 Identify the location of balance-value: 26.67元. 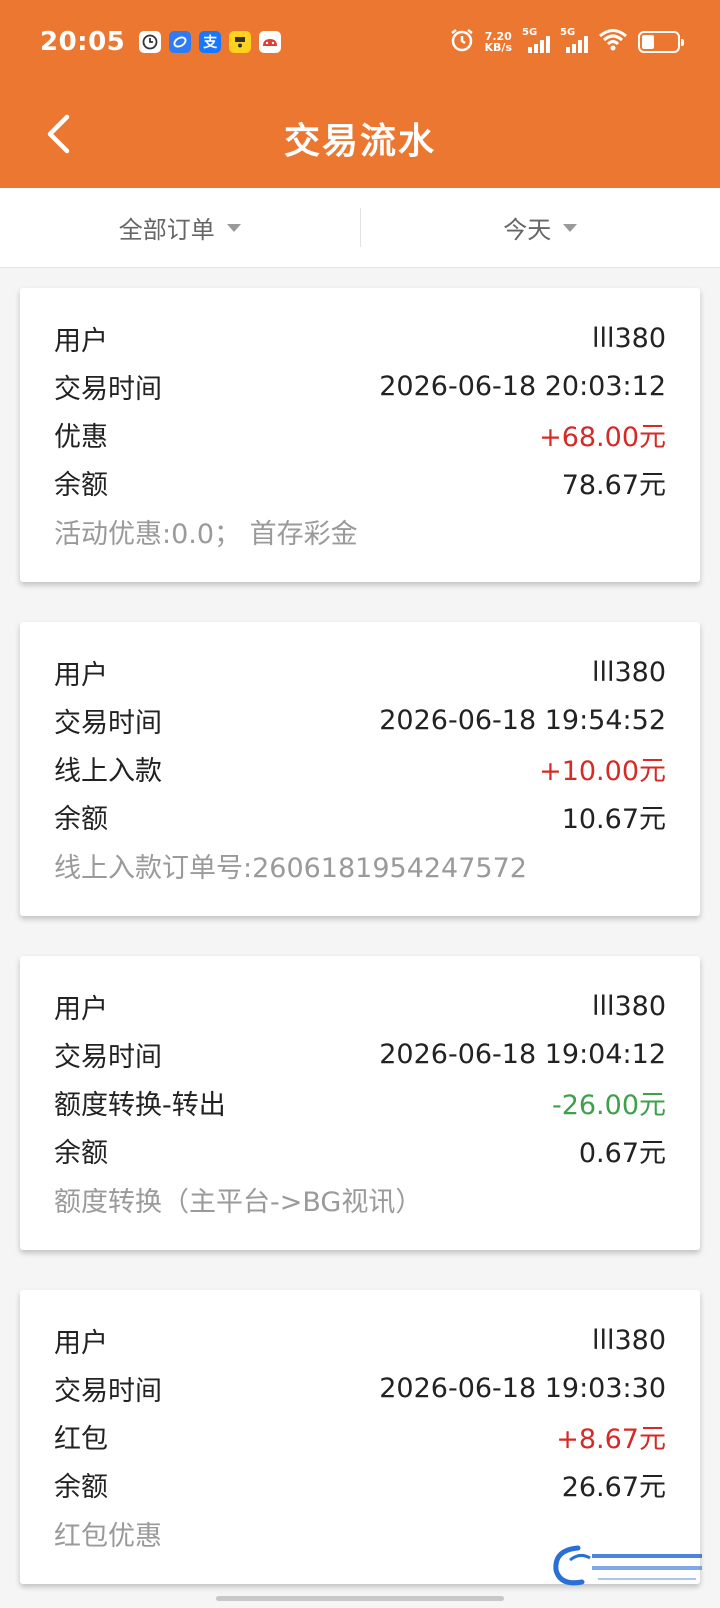
(613, 1487).